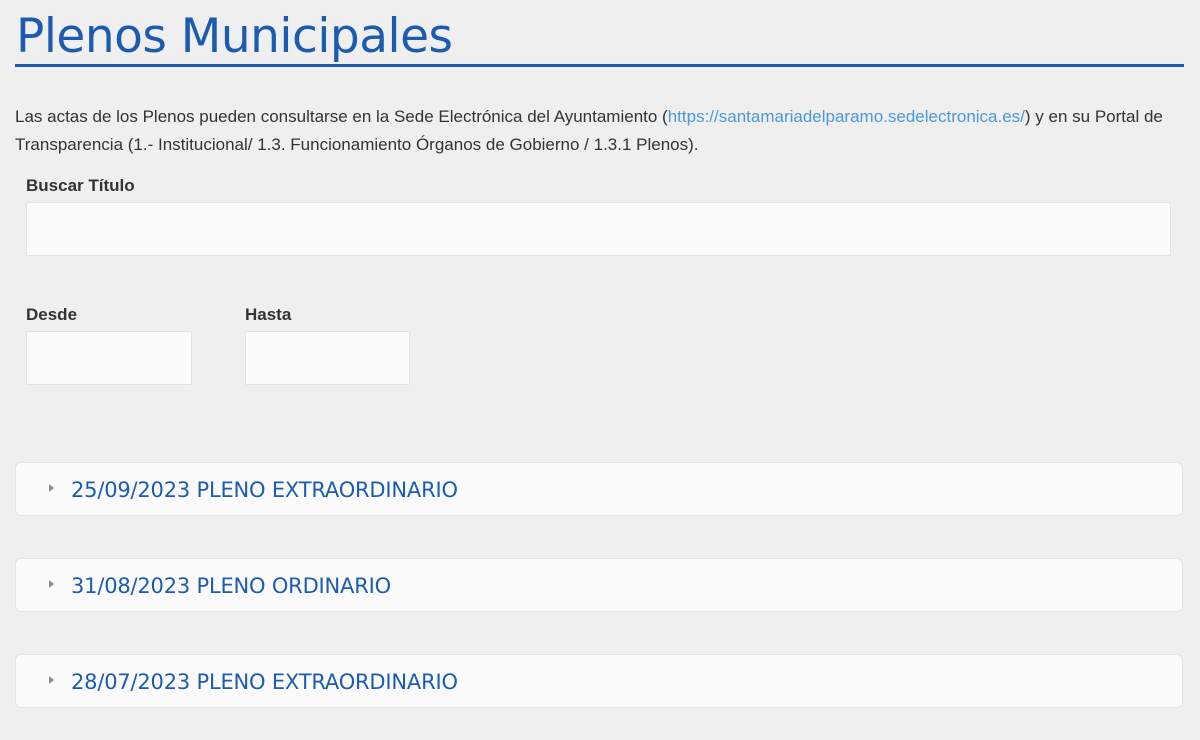 The image size is (1200, 740). Describe the element at coordinates (599, 681) in the screenshot. I see `accordion-item: 28/07/2023 PLENO EXTRAORDINARIO` at that location.